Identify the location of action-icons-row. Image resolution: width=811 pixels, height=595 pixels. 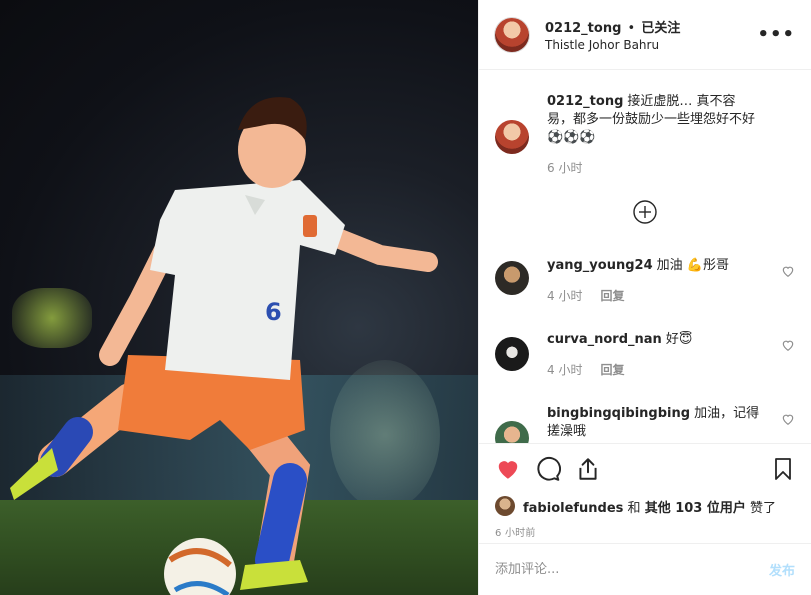
(645, 469).